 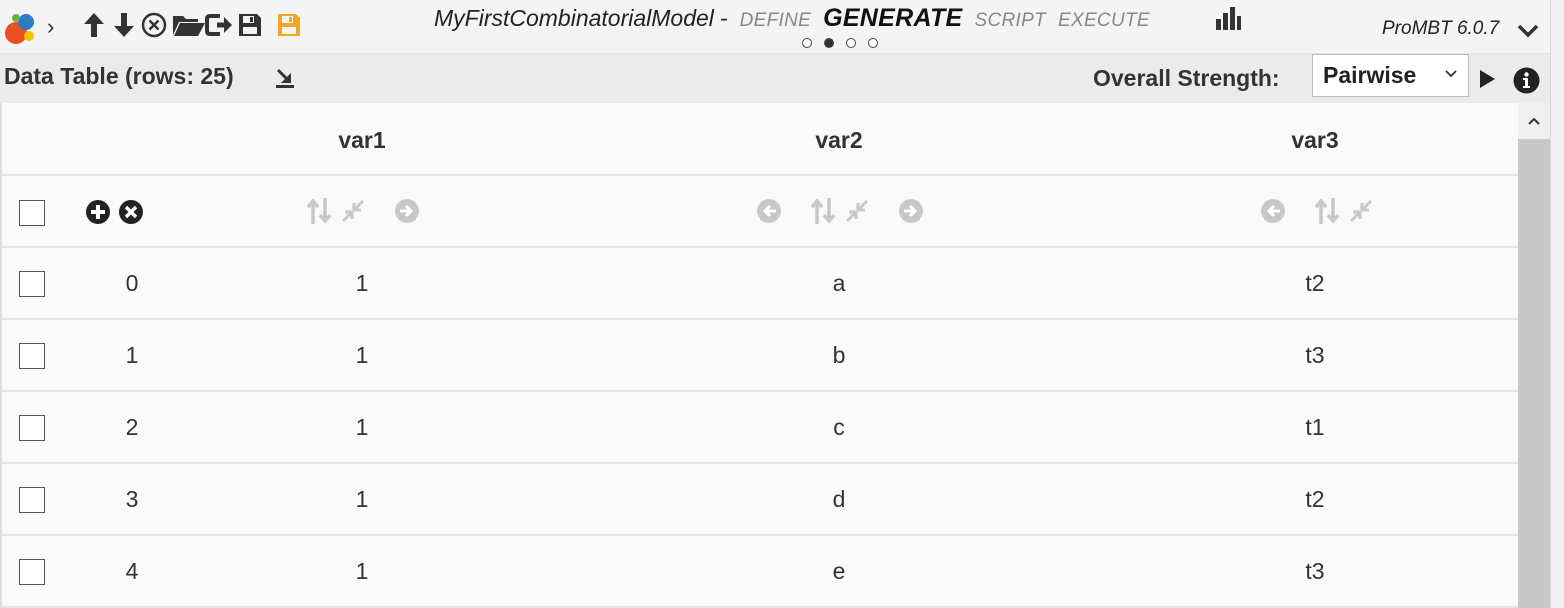 I want to click on add-row-icon, so click(x=98, y=212).